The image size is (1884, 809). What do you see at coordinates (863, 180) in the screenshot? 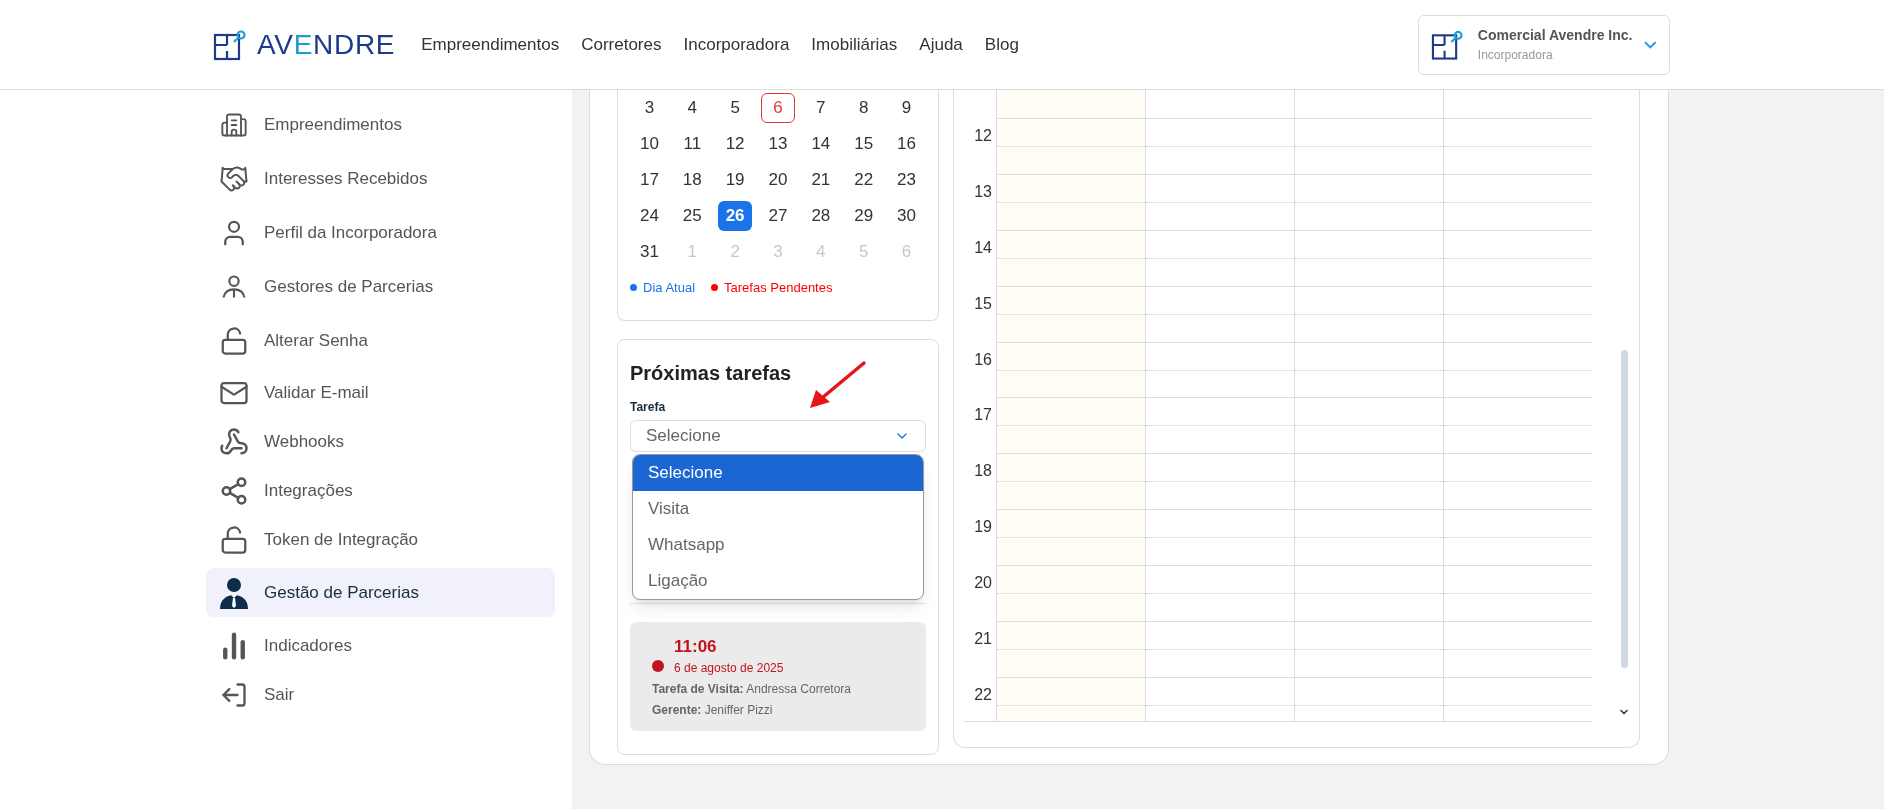
I see `calendar-day: 22` at bounding box center [863, 180].